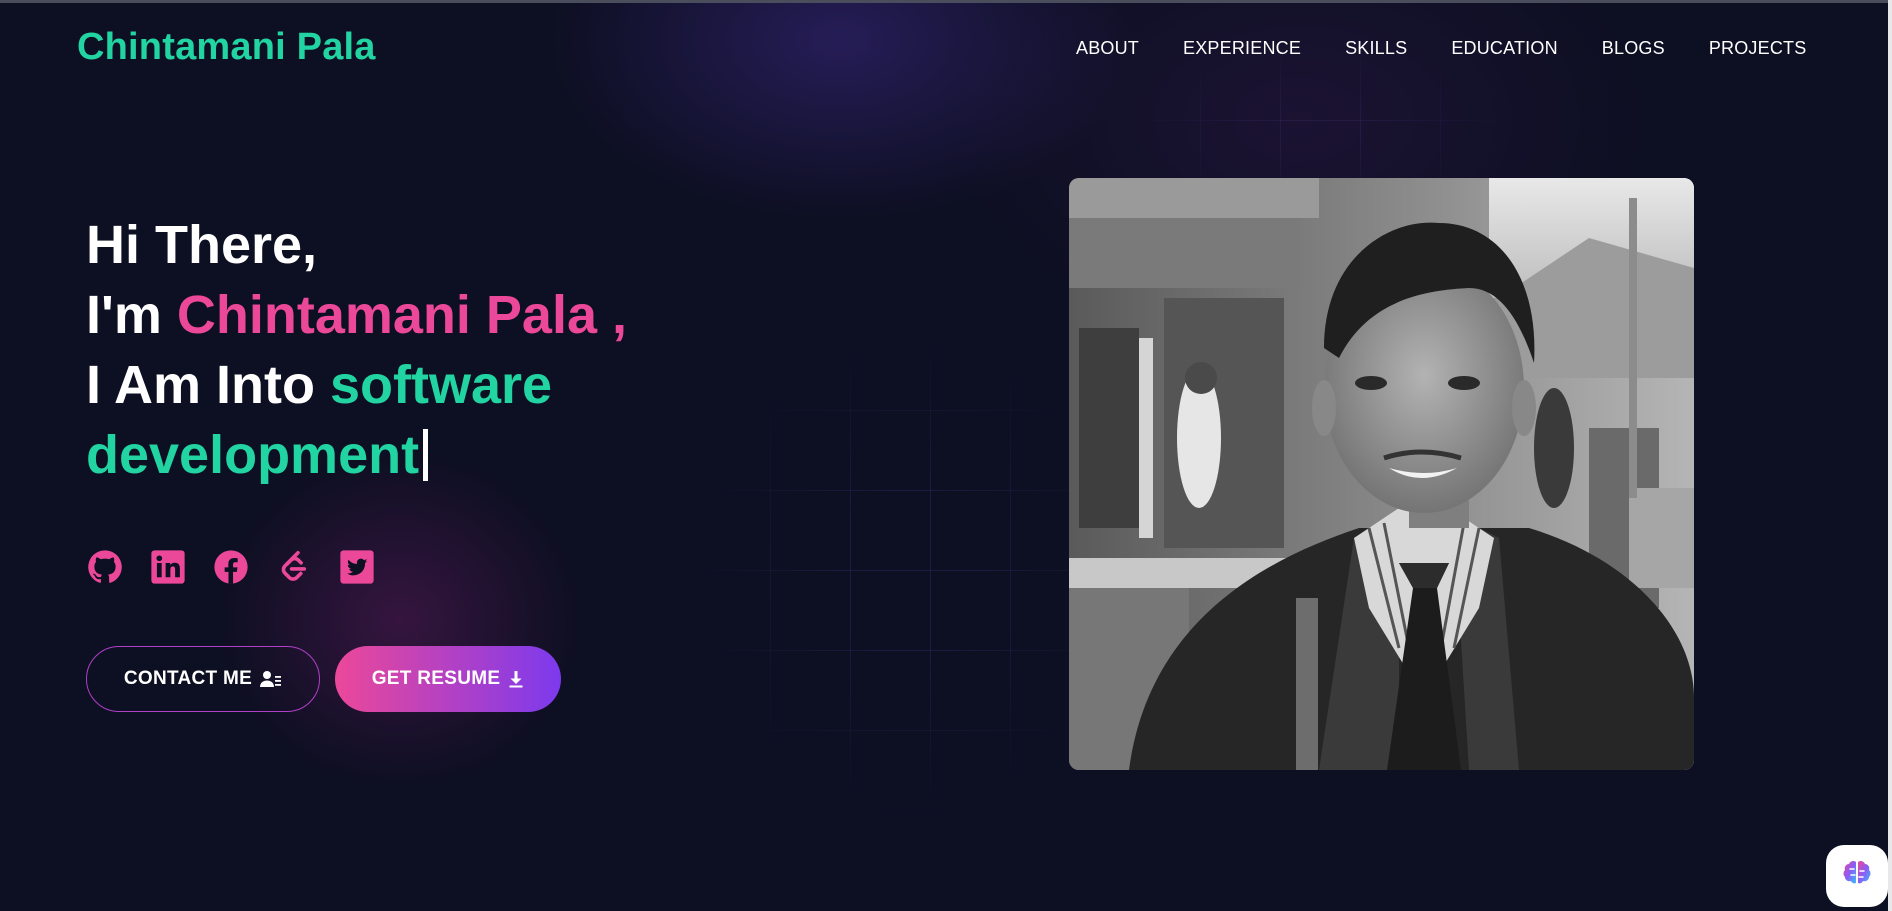 This screenshot has width=1892, height=911. I want to click on contact-me-button: CONTACT ME, so click(203, 679).